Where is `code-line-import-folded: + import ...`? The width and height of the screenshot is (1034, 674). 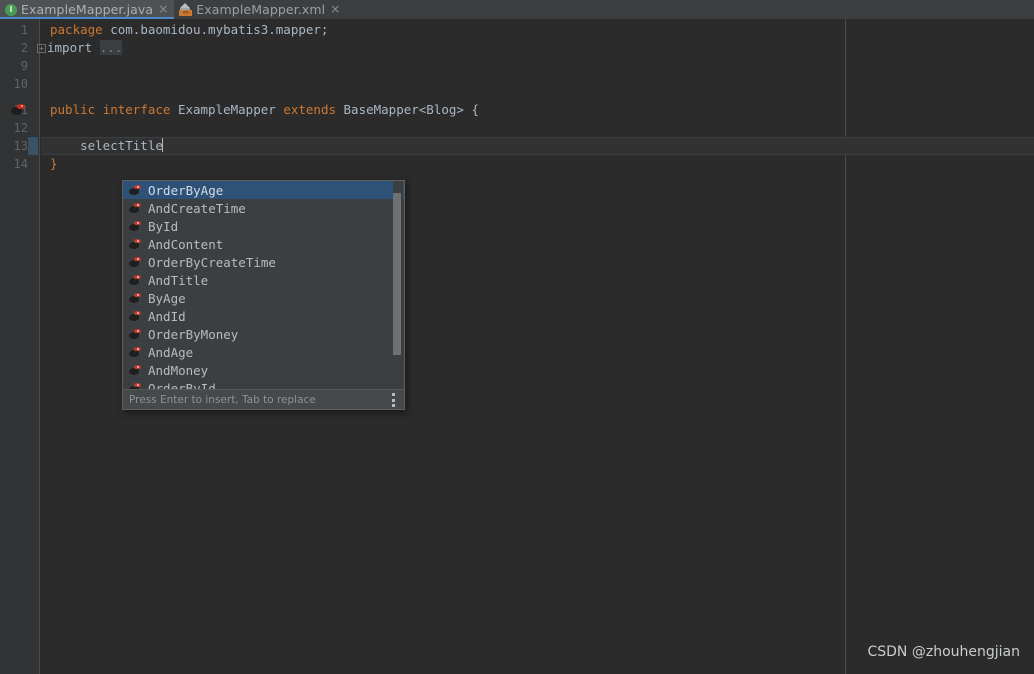 code-line-import-folded: + import ... is located at coordinates (80, 48).